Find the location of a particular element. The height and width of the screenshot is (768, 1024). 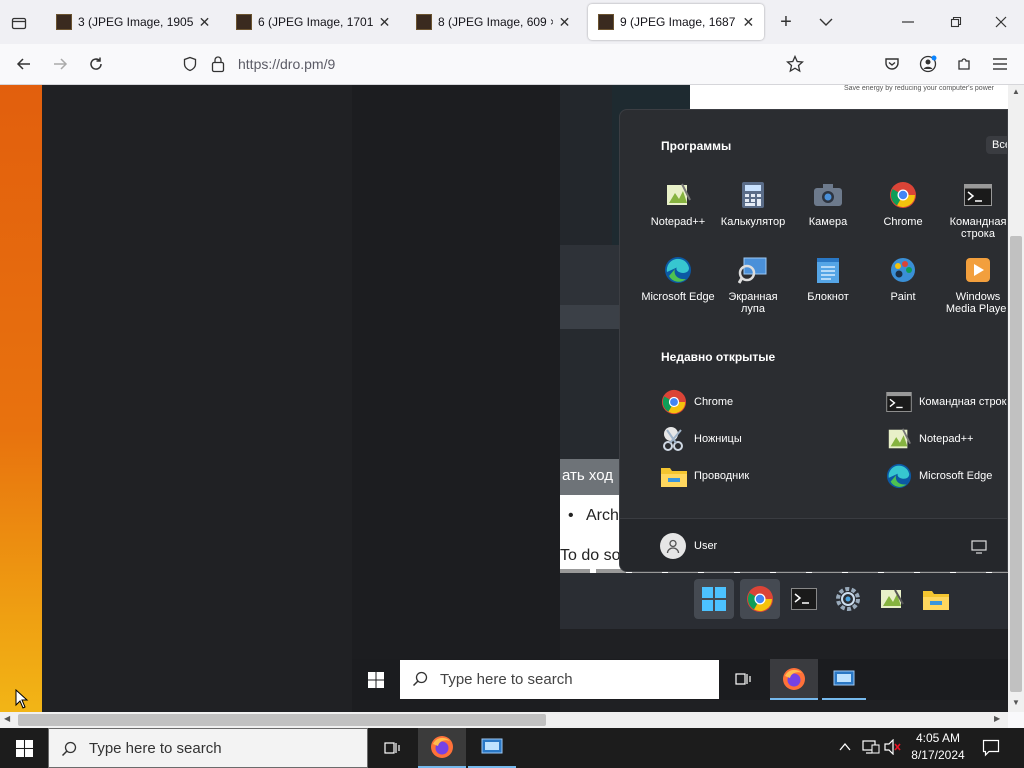

notification-center-icon is located at coordinates (991, 750).